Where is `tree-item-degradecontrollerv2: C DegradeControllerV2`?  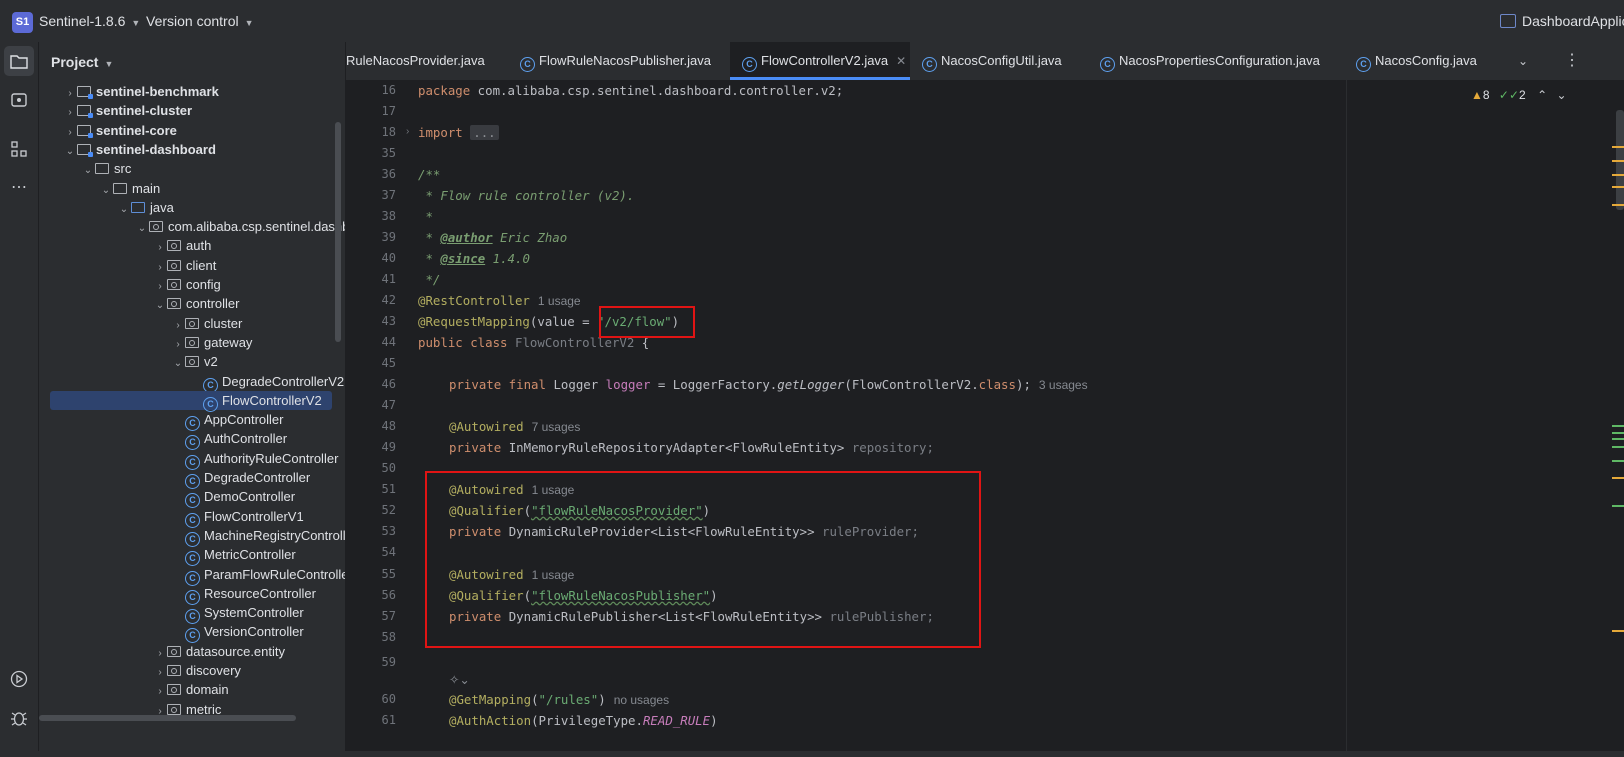 tree-item-degradecontrollerv2: C DegradeControllerV2 is located at coordinates (266, 382).